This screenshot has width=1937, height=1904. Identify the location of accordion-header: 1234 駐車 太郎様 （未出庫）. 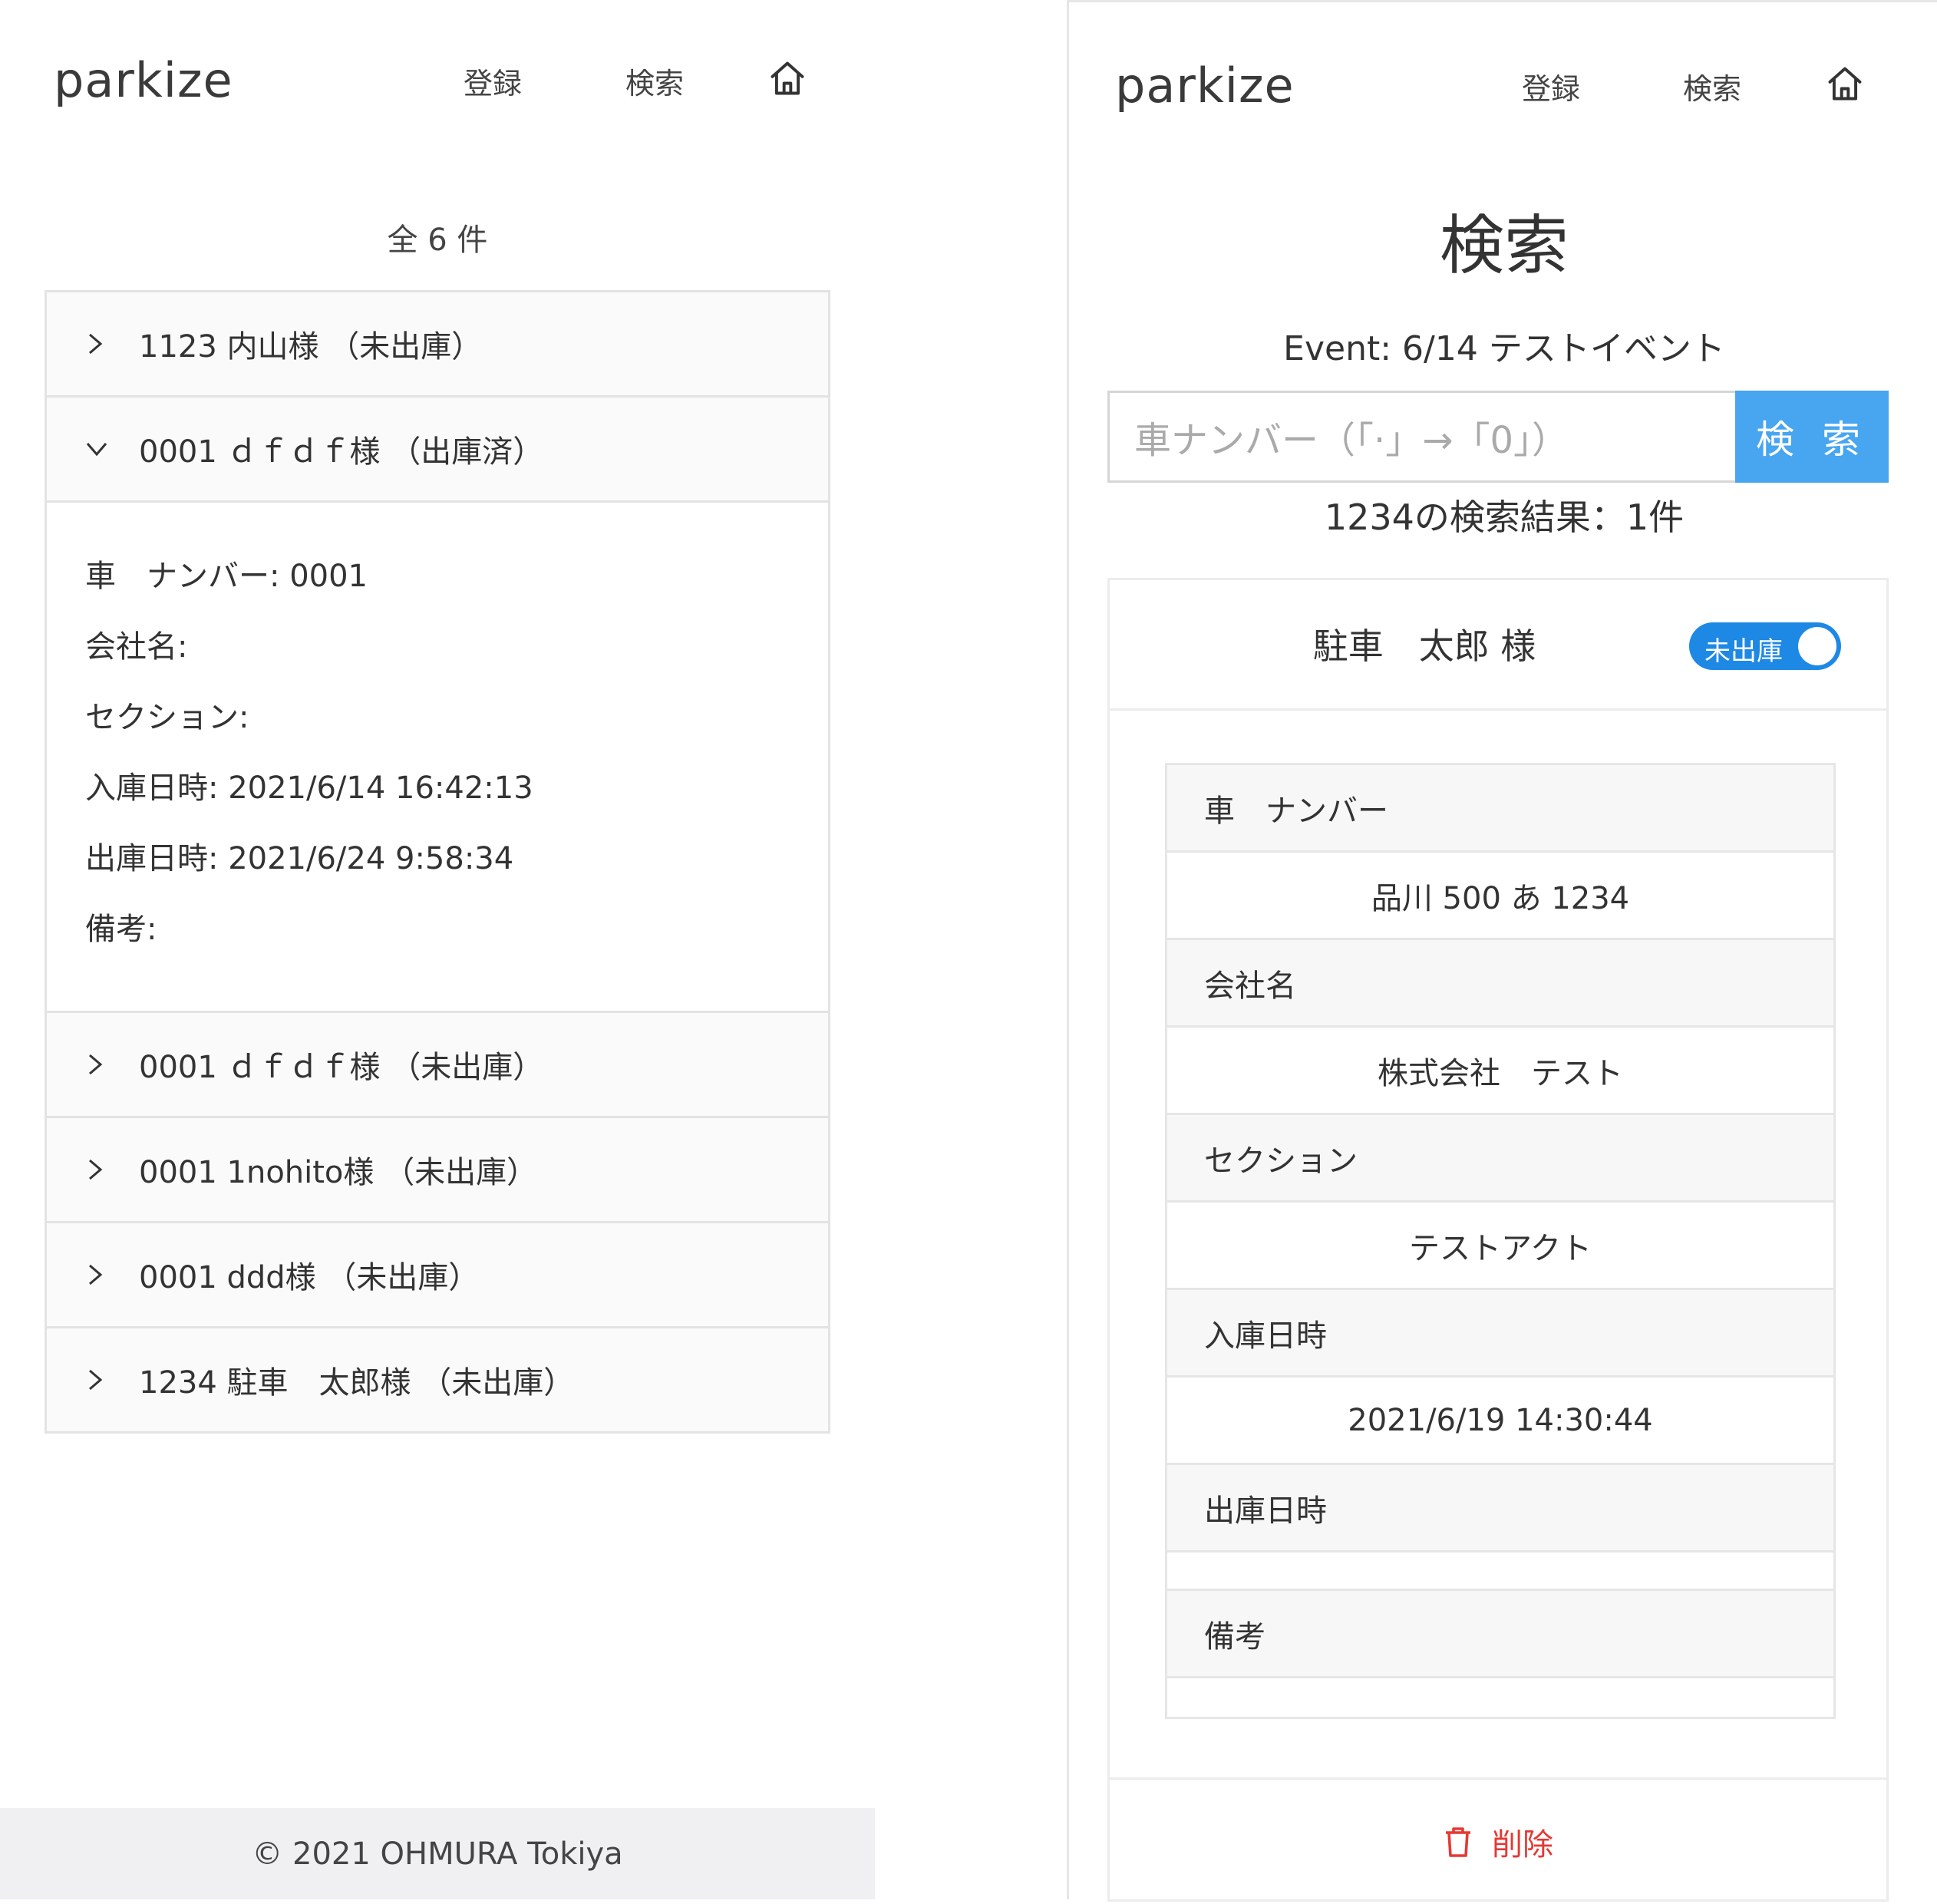
(437, 1379).